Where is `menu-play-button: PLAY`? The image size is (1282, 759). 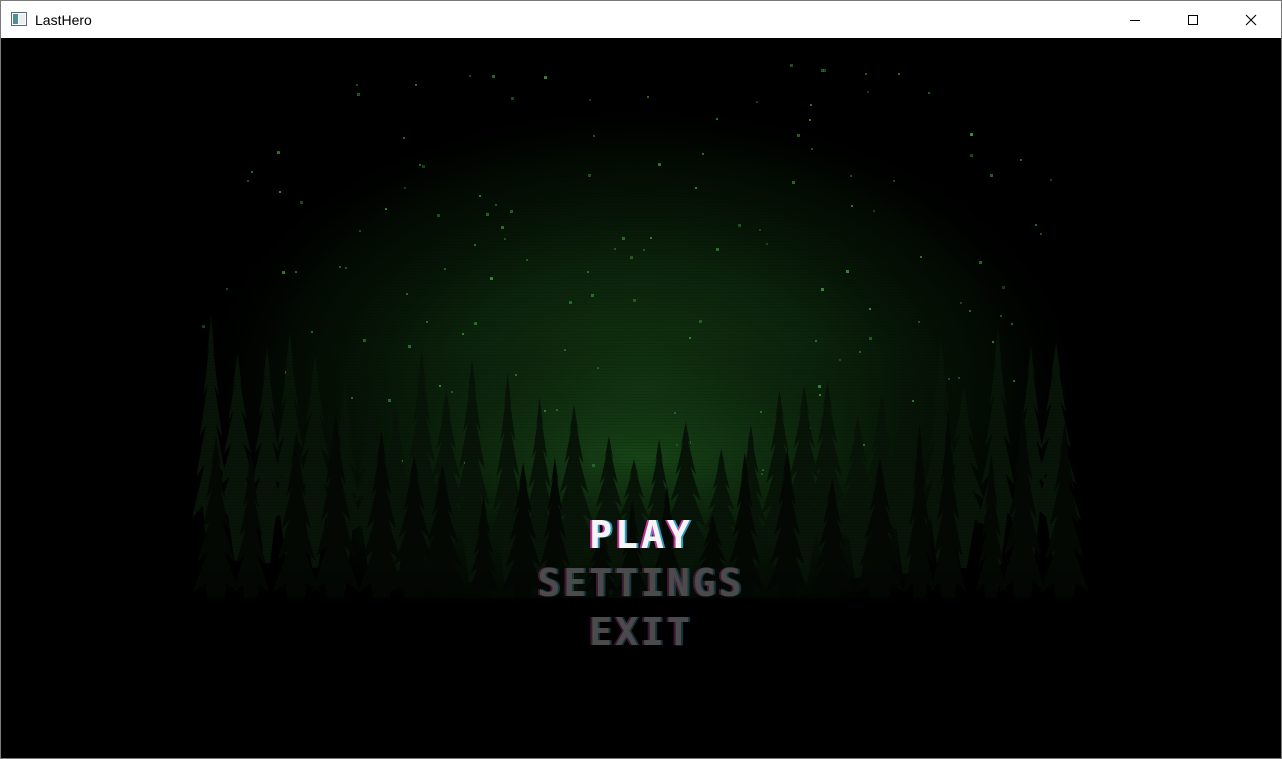 menu-play-button: PLAY is located at coordinates (641, 535).